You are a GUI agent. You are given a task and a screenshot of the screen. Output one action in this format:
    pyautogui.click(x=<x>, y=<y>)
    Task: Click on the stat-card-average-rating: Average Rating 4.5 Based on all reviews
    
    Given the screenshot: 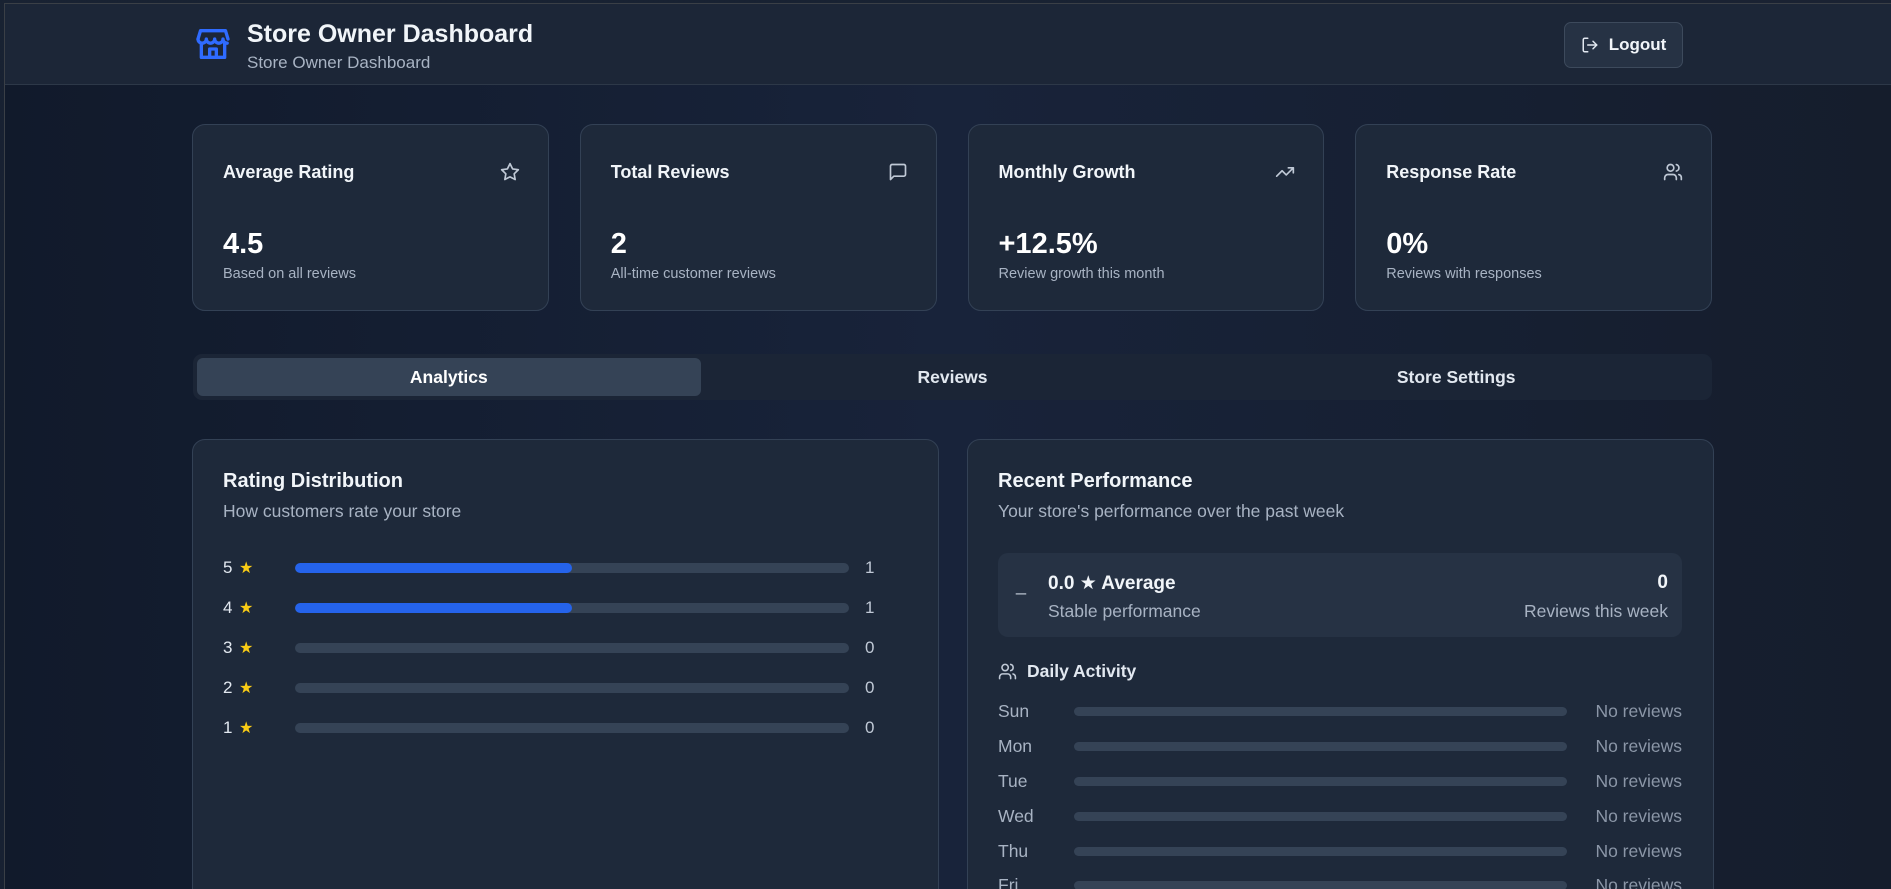 What is the action you would take?
    pyautogui.click(x=370, y=217)
    